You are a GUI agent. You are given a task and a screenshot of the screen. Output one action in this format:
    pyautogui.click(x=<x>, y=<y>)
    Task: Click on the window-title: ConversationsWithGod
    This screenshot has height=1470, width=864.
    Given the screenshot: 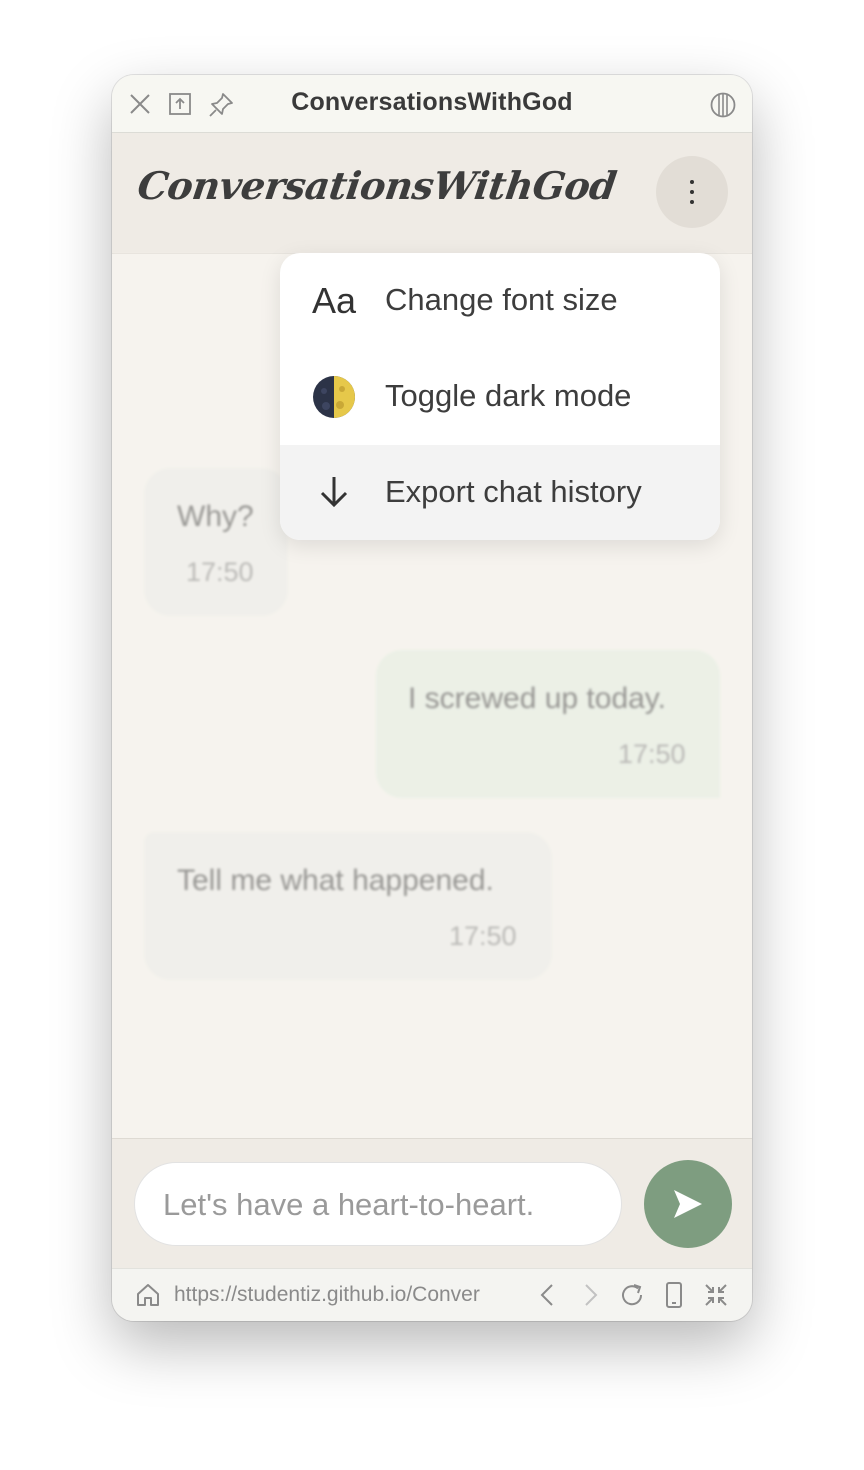 What is the action you would take?
    pyautogui.click(x=432, y=102)
    